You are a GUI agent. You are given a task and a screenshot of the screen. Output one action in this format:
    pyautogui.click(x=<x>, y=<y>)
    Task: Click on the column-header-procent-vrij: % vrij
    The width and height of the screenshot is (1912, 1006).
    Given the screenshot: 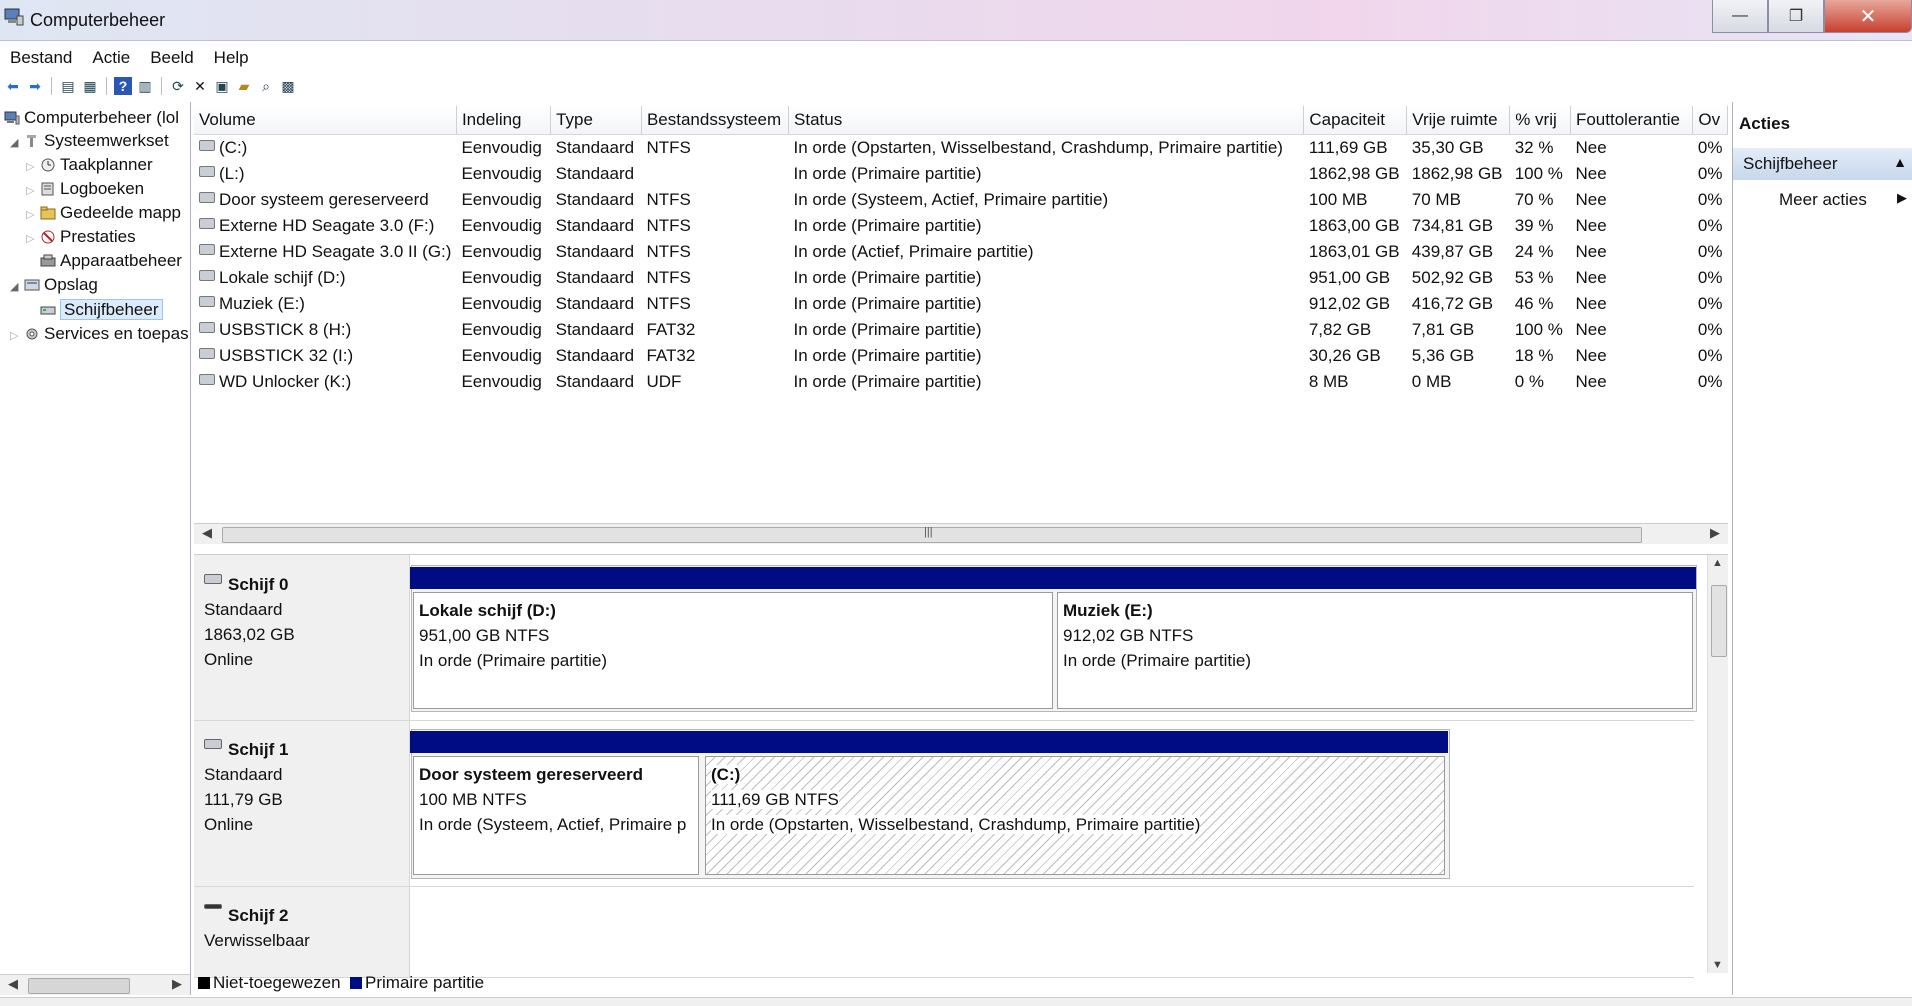 What is the action you would take?
    pyautogui.click(x=1540, y=120)
    